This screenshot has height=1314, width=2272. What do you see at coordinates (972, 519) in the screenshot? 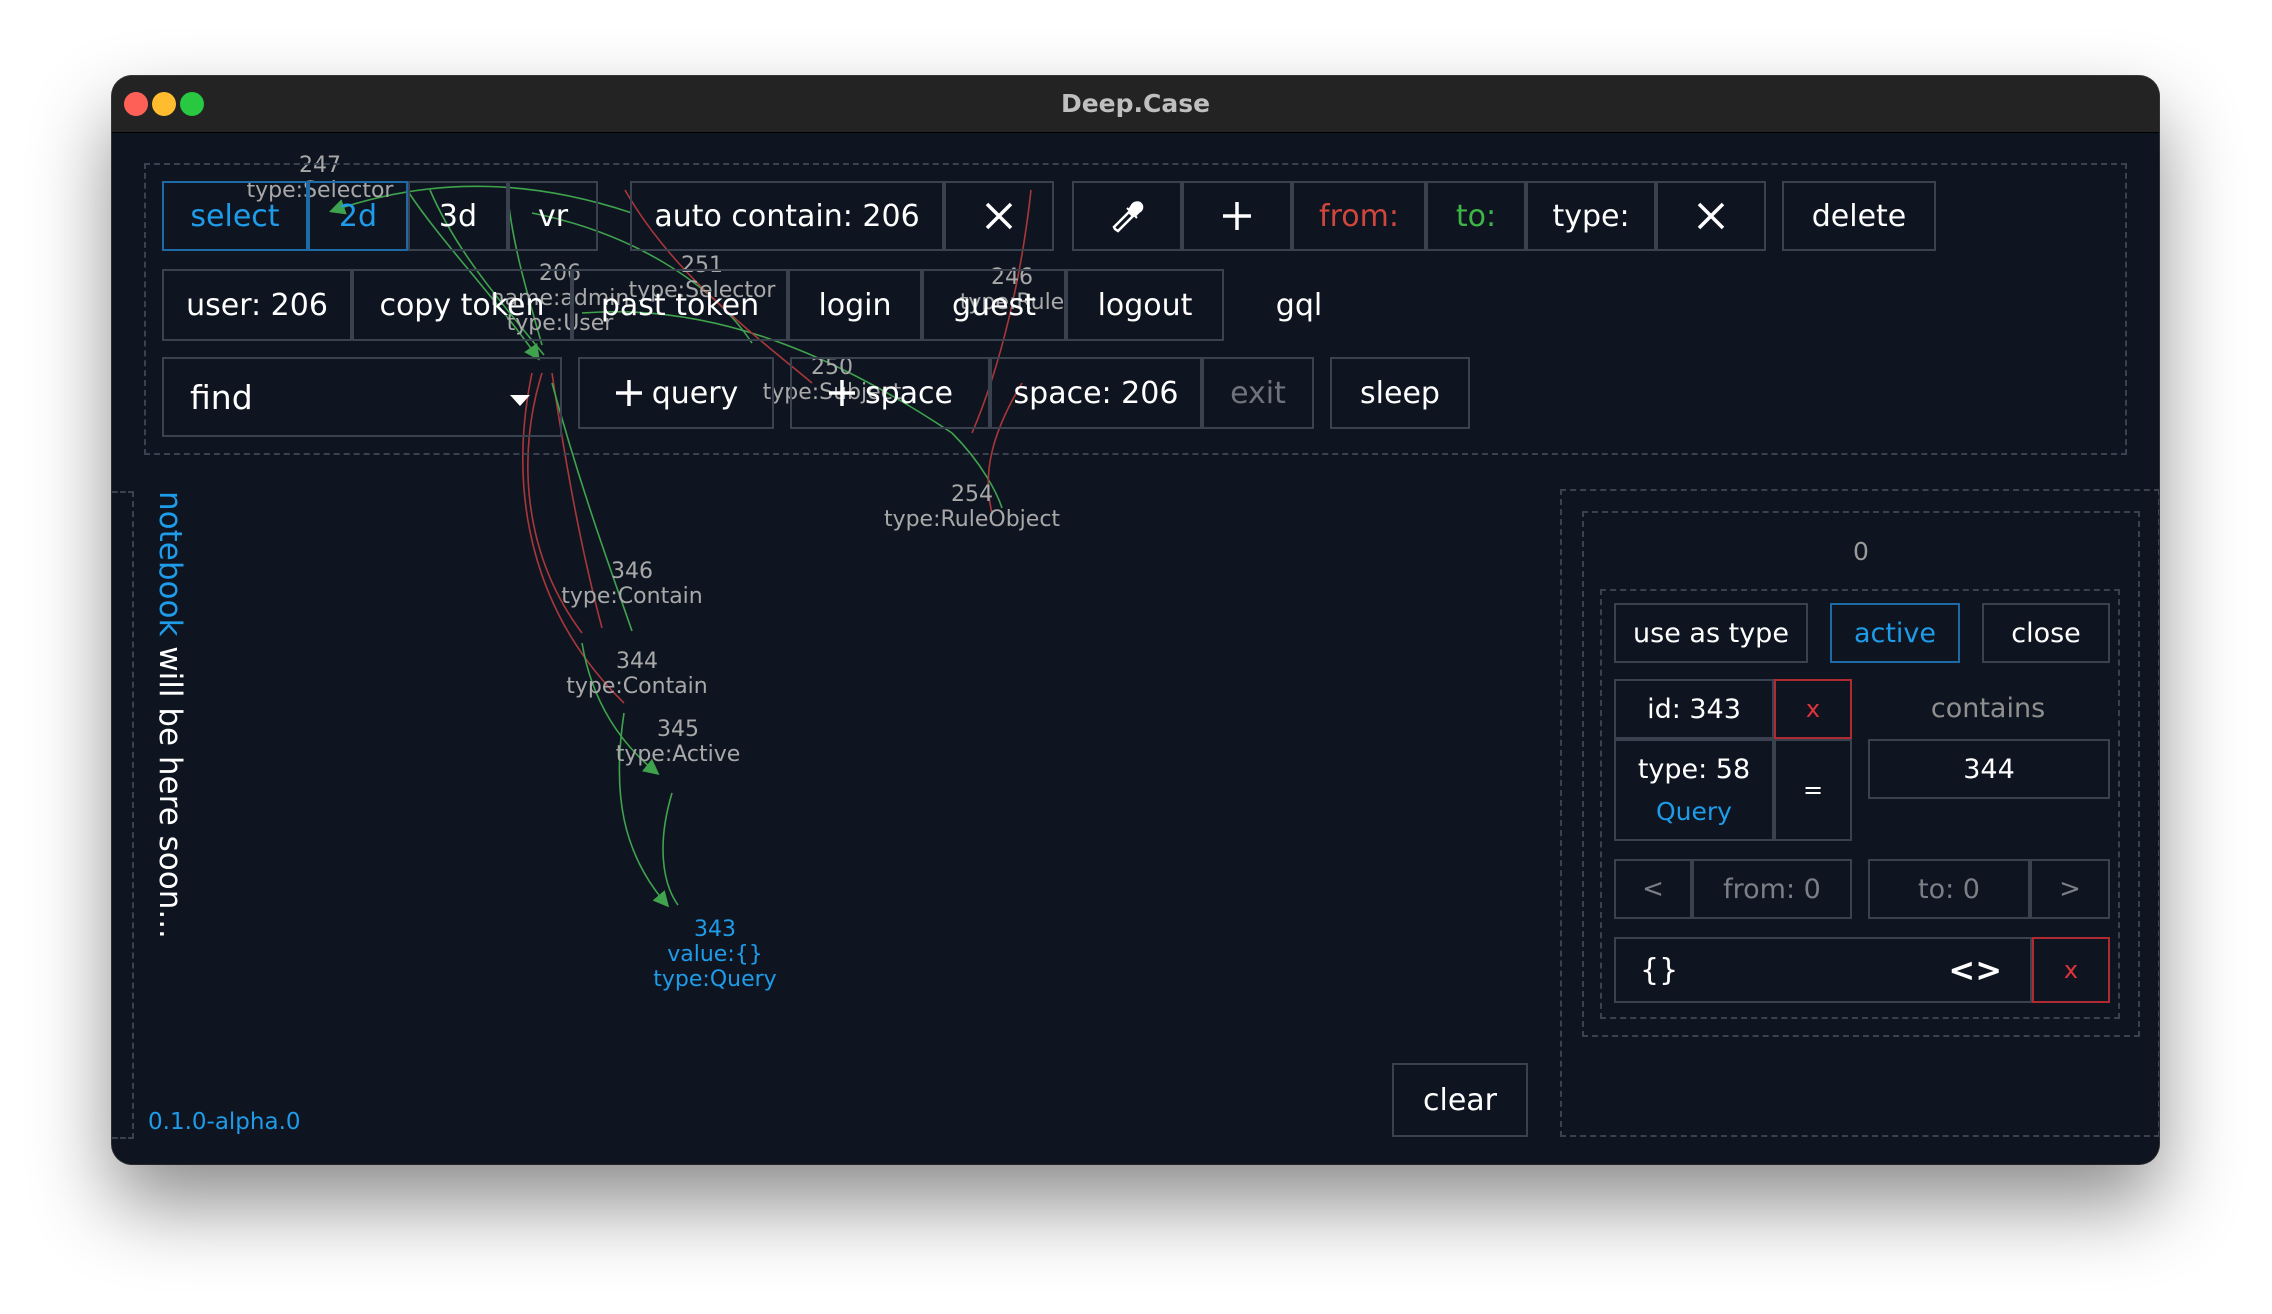
I see `node-type: type:RuleObject` at bounding box center [972, 519].